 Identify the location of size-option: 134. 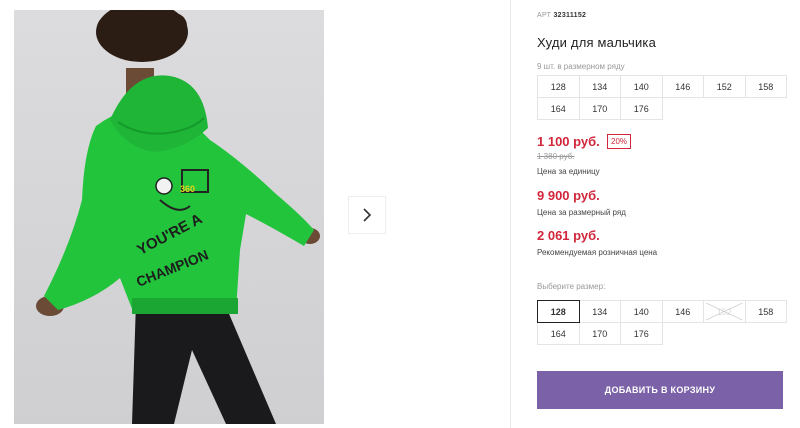
(599, 311).